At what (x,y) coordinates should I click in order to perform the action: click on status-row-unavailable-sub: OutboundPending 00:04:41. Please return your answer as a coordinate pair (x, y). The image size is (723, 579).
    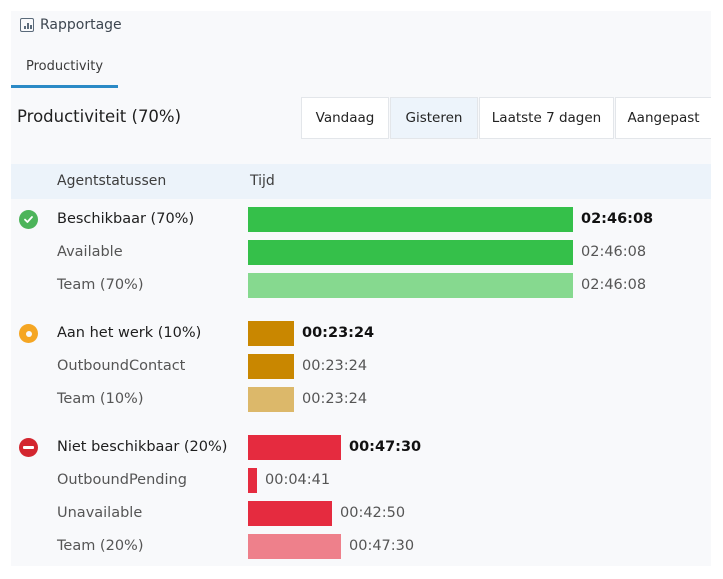
    Looking at the image, I should click on (361, 480).